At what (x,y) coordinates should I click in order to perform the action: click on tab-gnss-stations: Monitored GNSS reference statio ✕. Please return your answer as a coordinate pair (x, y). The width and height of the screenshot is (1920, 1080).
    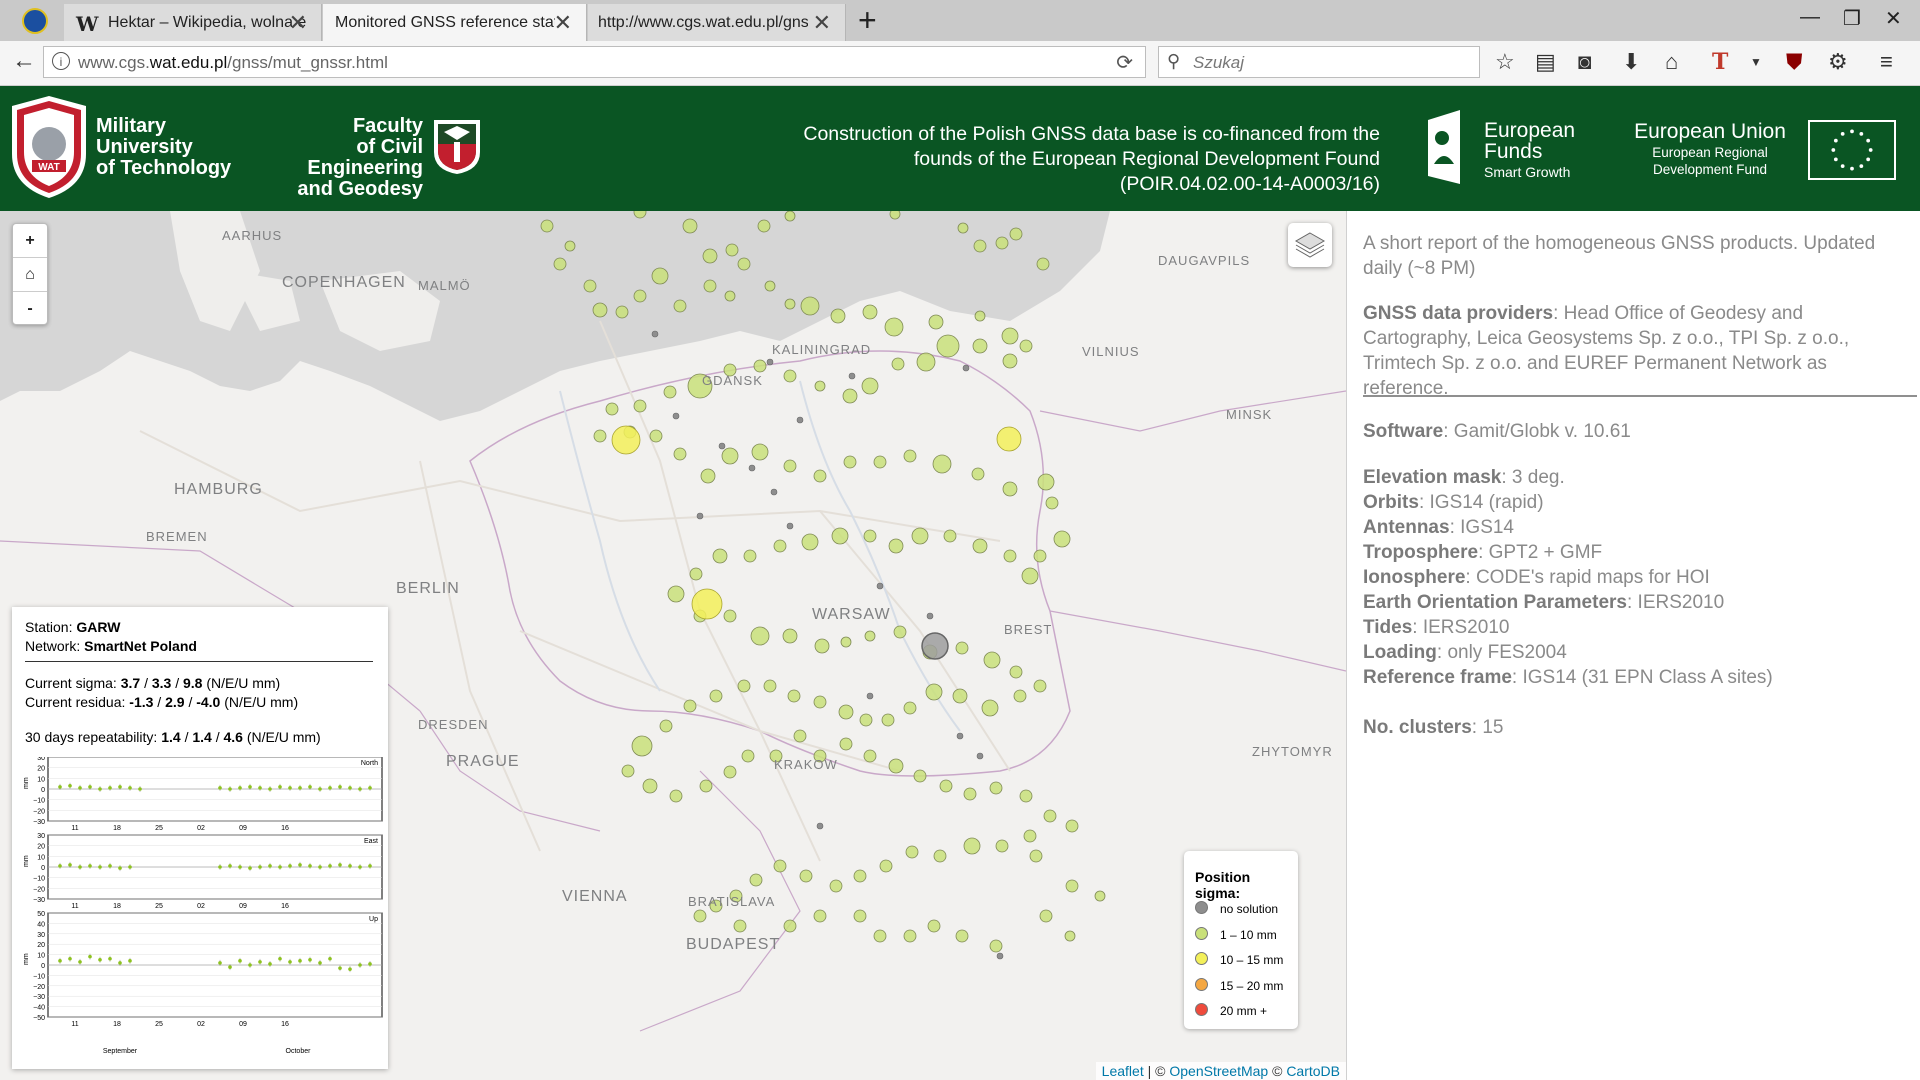
    Looking at the image, I should click on (455, 22).